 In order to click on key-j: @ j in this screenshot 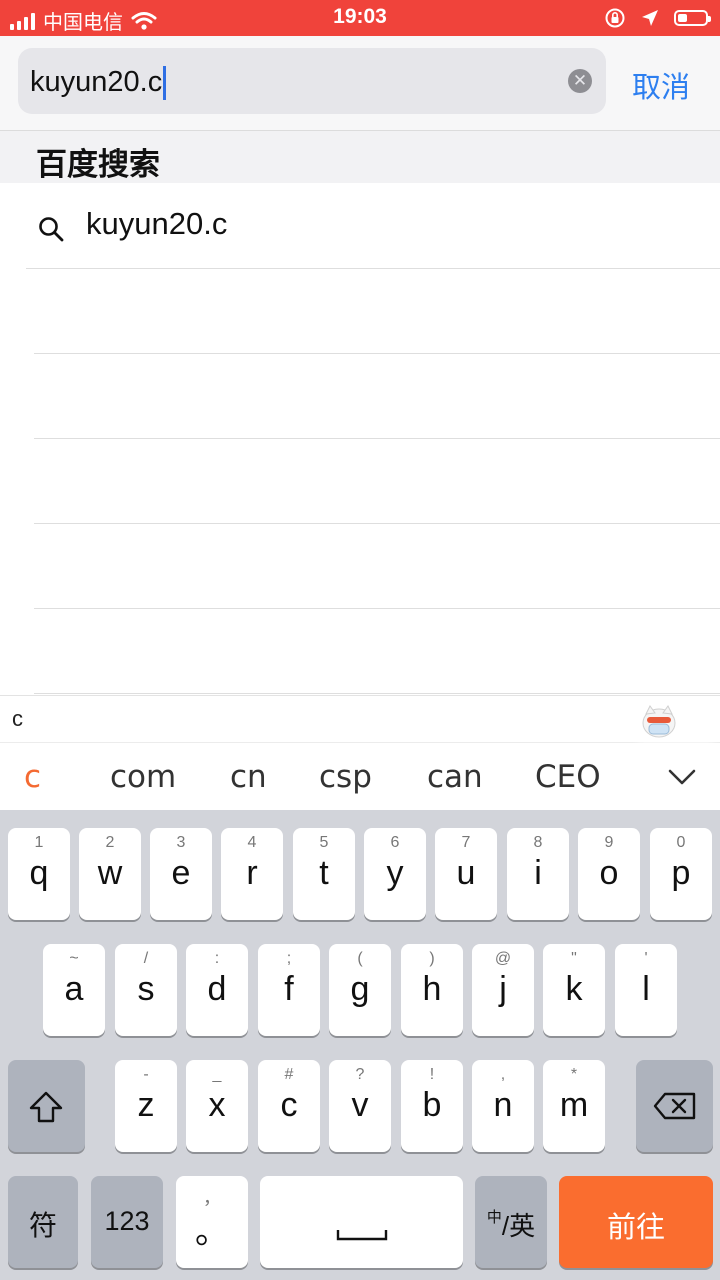, I will do `click(503, 990)`.